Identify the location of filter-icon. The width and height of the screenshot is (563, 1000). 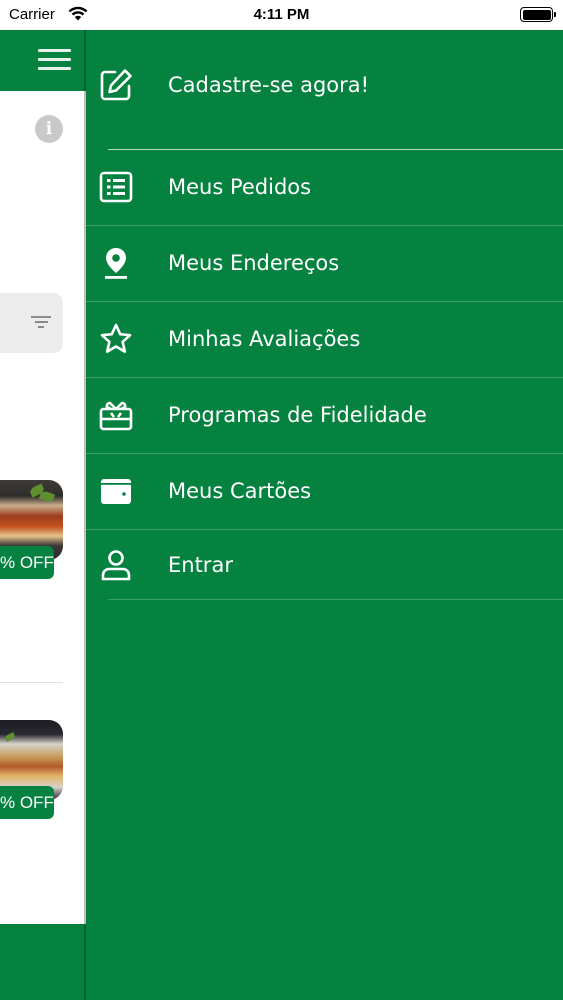
(41, 323).